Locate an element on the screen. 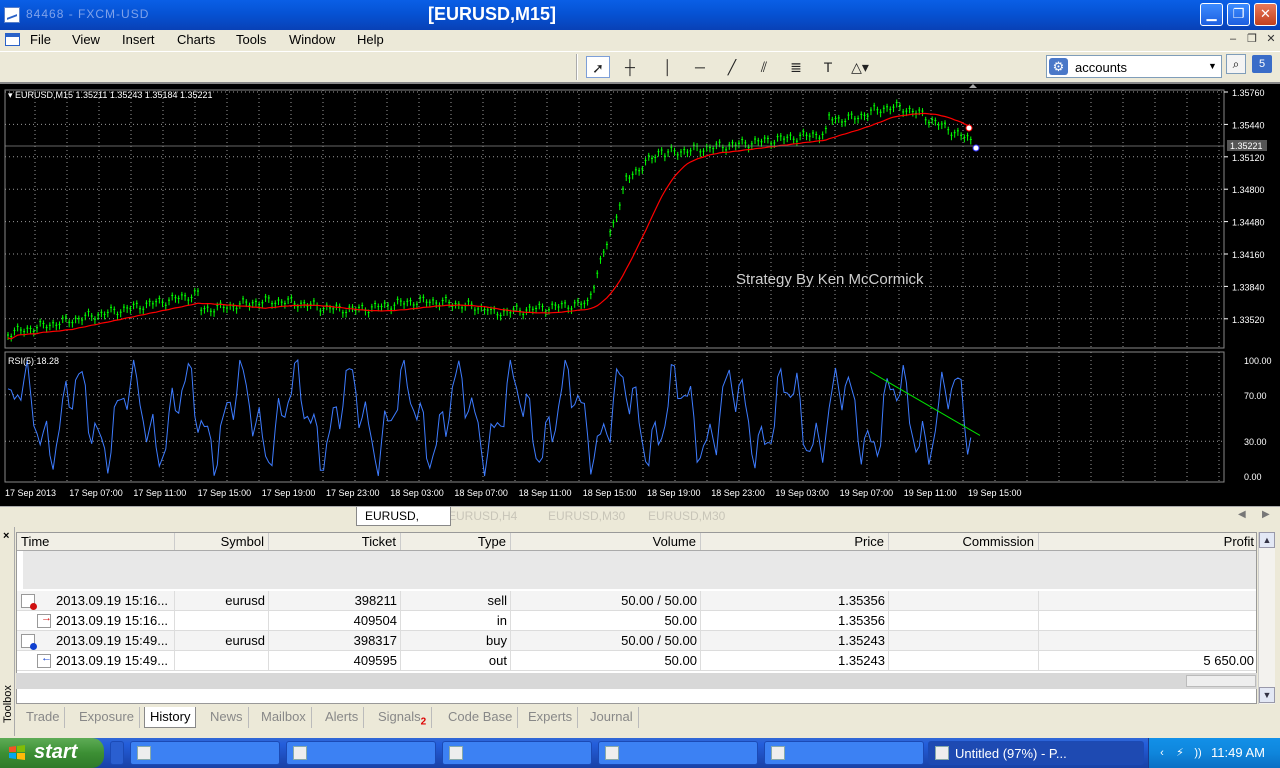 This screenshot has width=1280, height=768. messages-badge: 5 is located at coordinates (1262, 64).